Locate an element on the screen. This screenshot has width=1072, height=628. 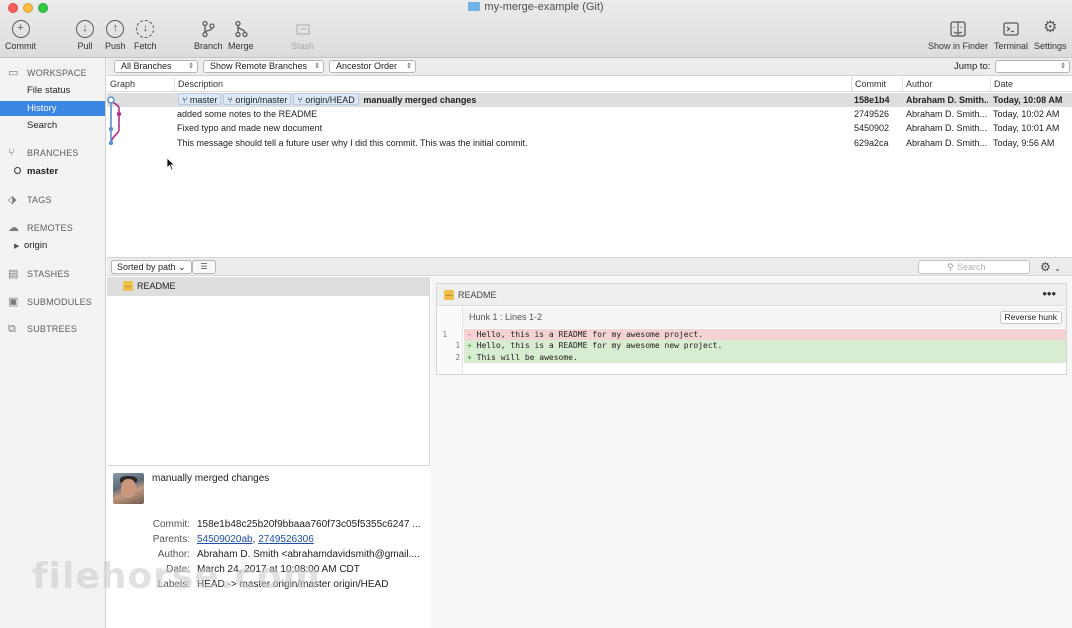
arrow-up-icon: ↑ is located at coordinates (115, 29).